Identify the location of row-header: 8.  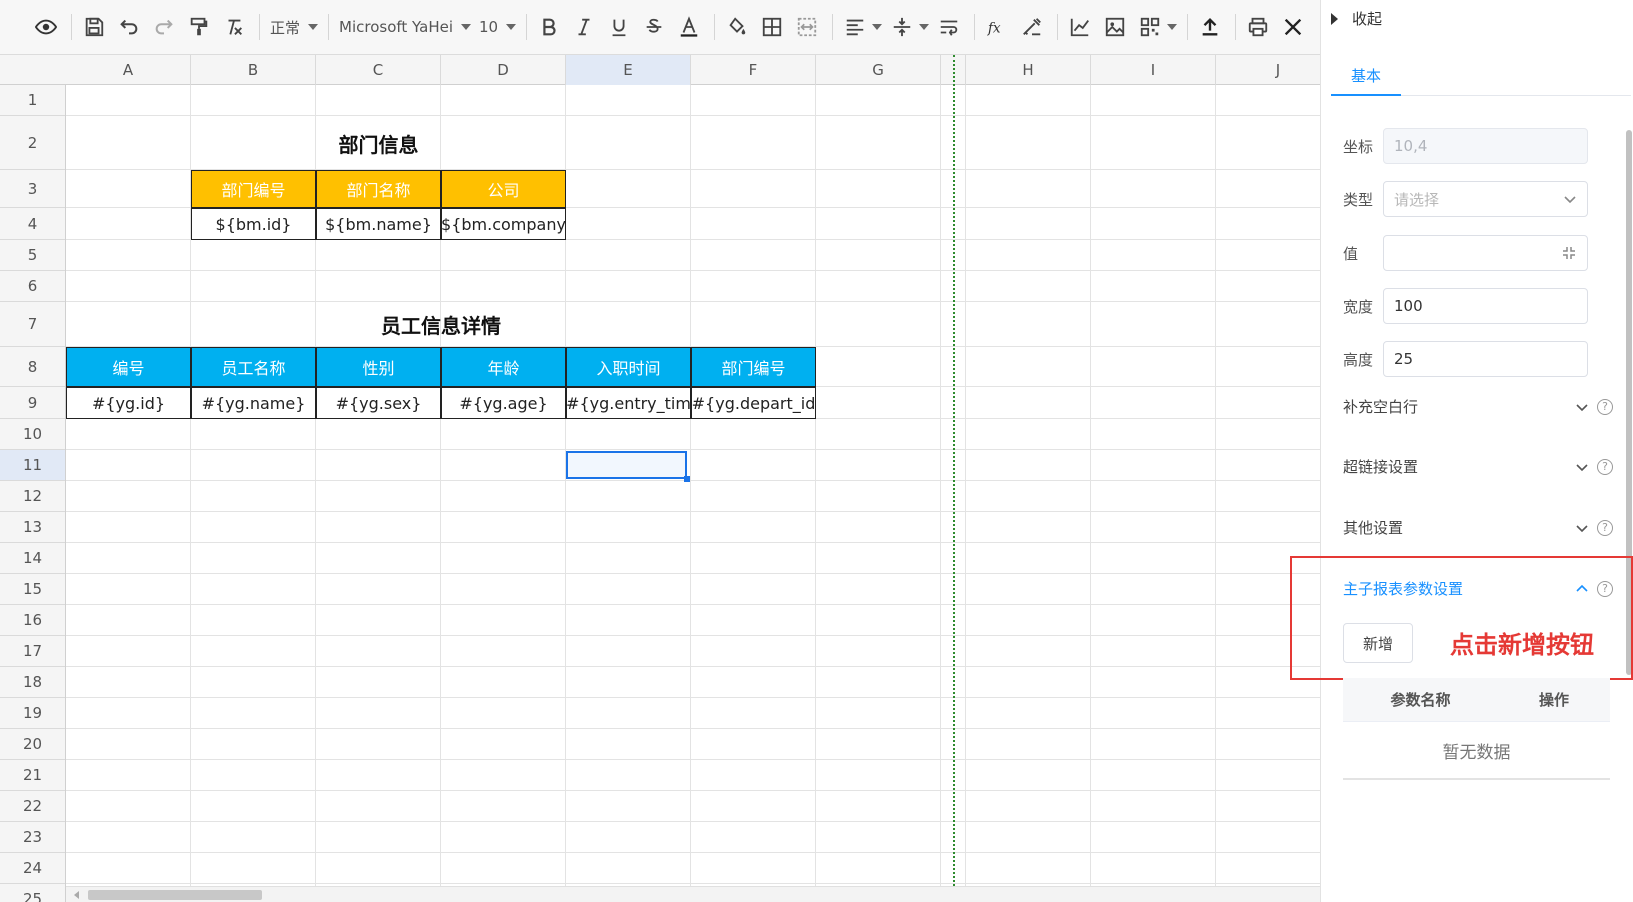
(32, 367).